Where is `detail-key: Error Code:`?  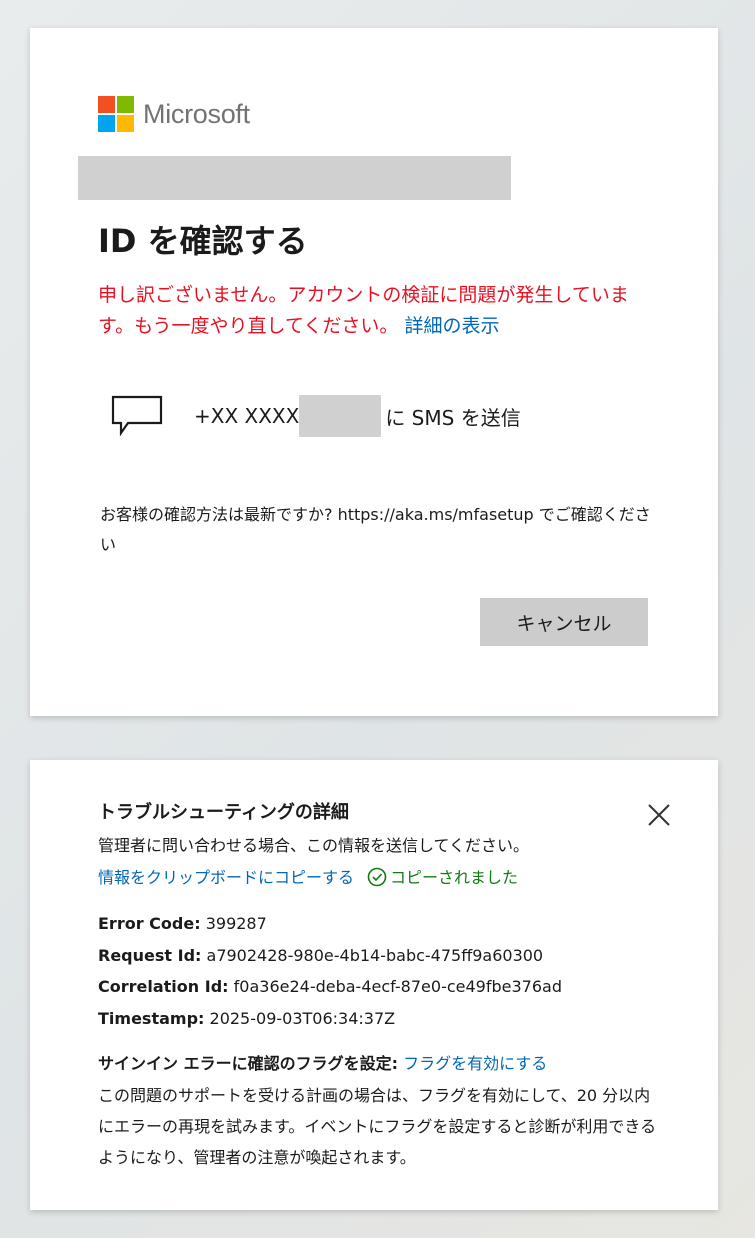 detail-key: Error Code: is located at coordinates (149, 923).